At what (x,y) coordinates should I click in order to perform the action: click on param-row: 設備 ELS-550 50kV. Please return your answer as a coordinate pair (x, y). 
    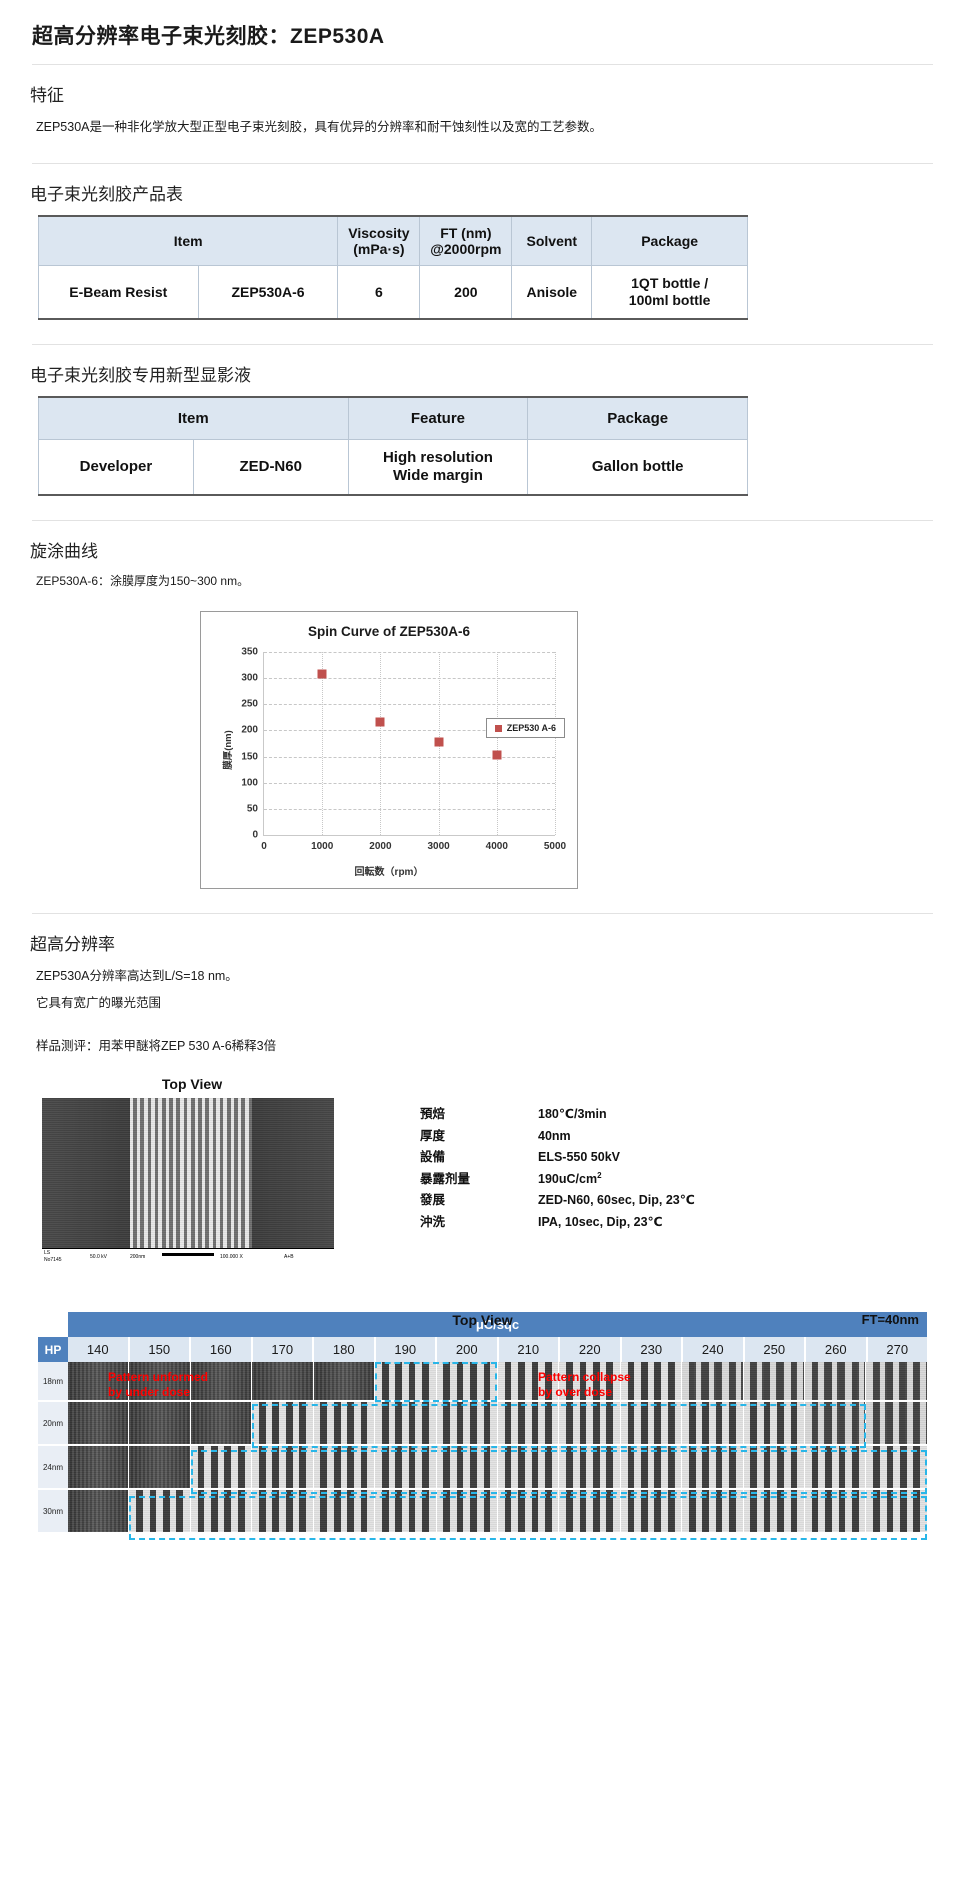
    Looking at the image, I should click on (557, 1158).